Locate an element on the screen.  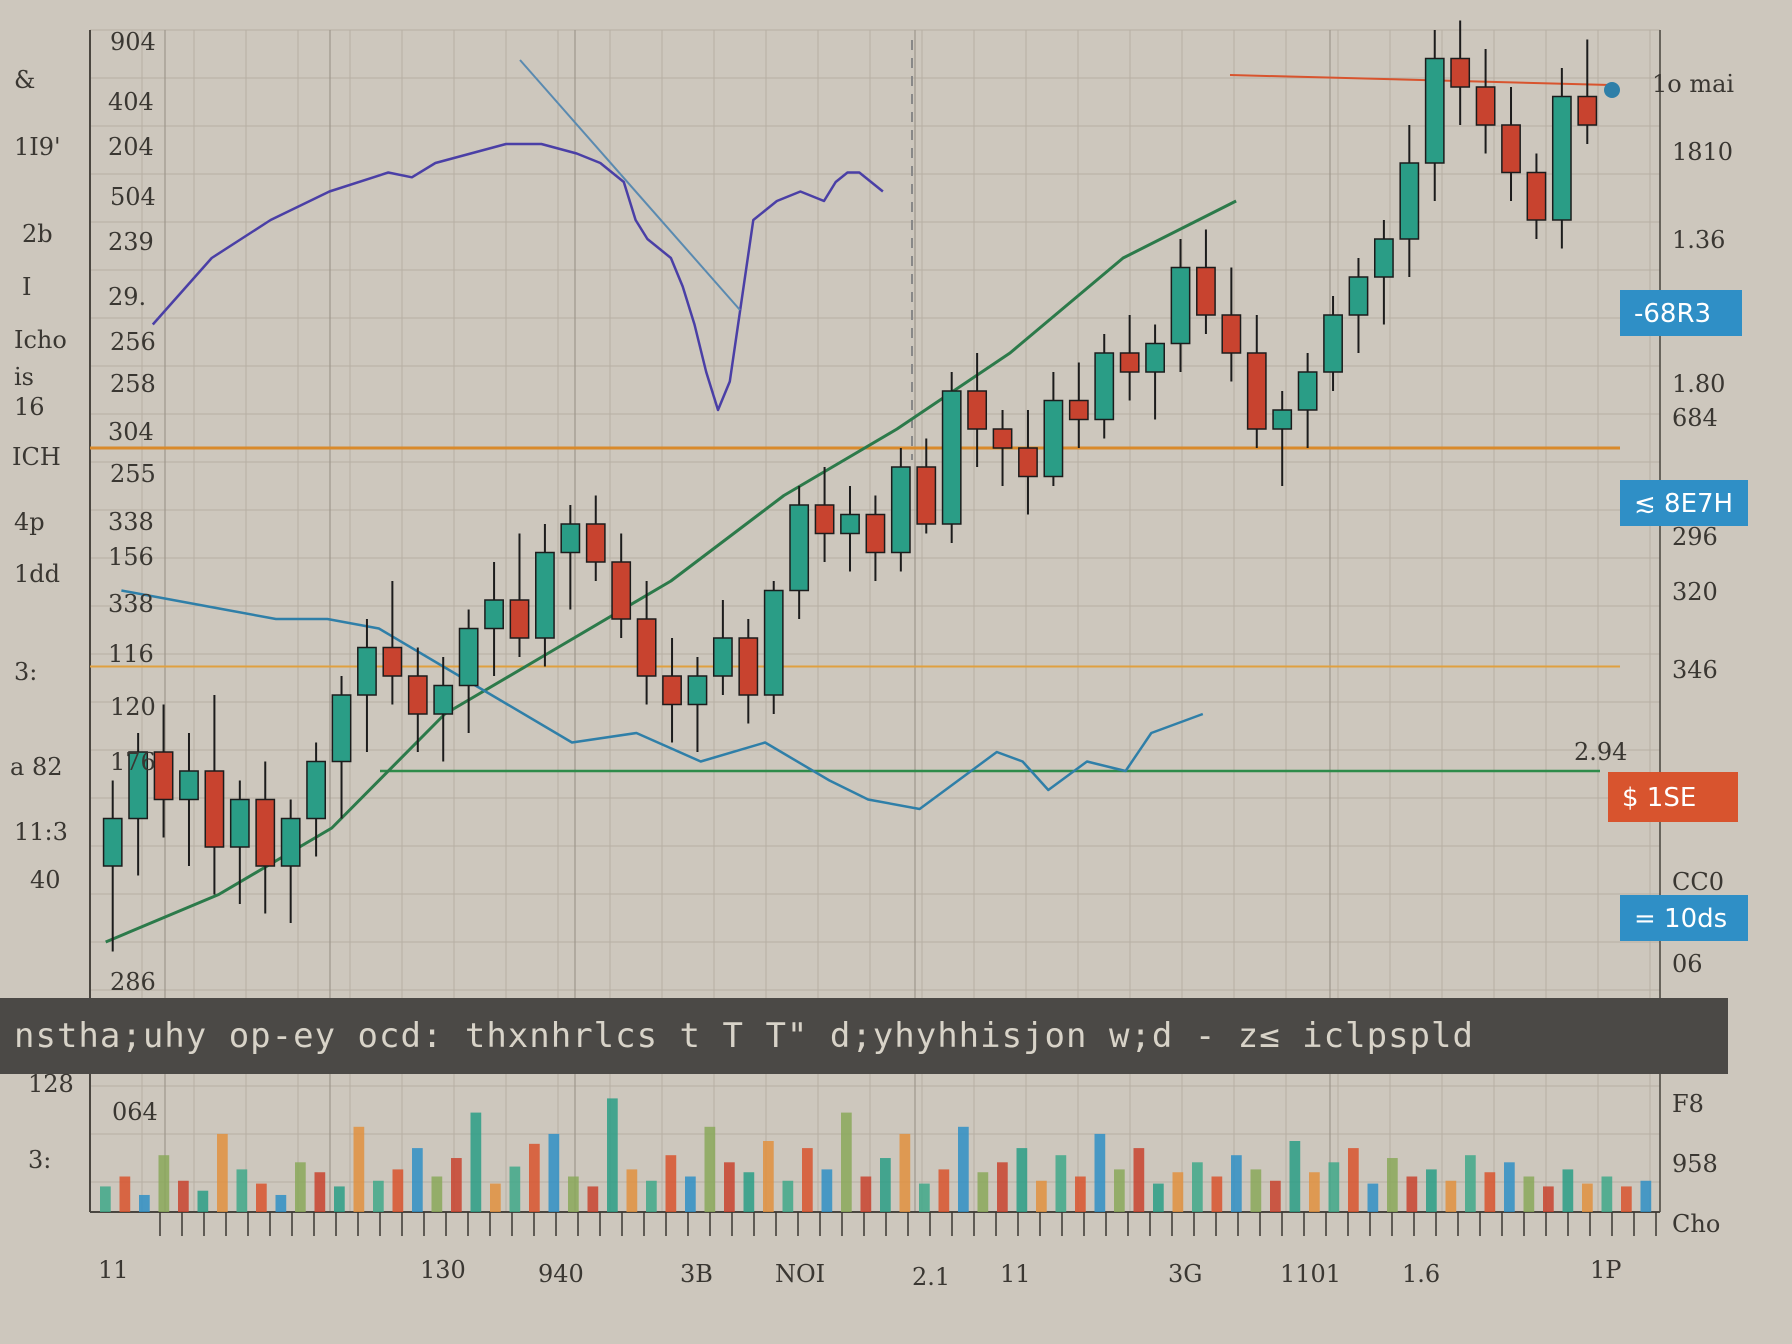
y-axis-inner-label: 156 is located at coordinates (131, 557).